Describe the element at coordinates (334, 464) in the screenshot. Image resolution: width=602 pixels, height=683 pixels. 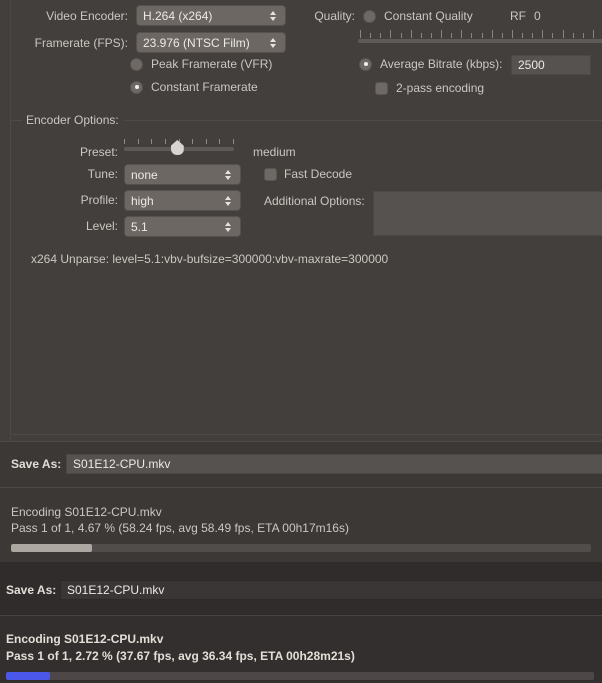
I see `save-as-input-top: S01E12-CPU.mkv` at that location.